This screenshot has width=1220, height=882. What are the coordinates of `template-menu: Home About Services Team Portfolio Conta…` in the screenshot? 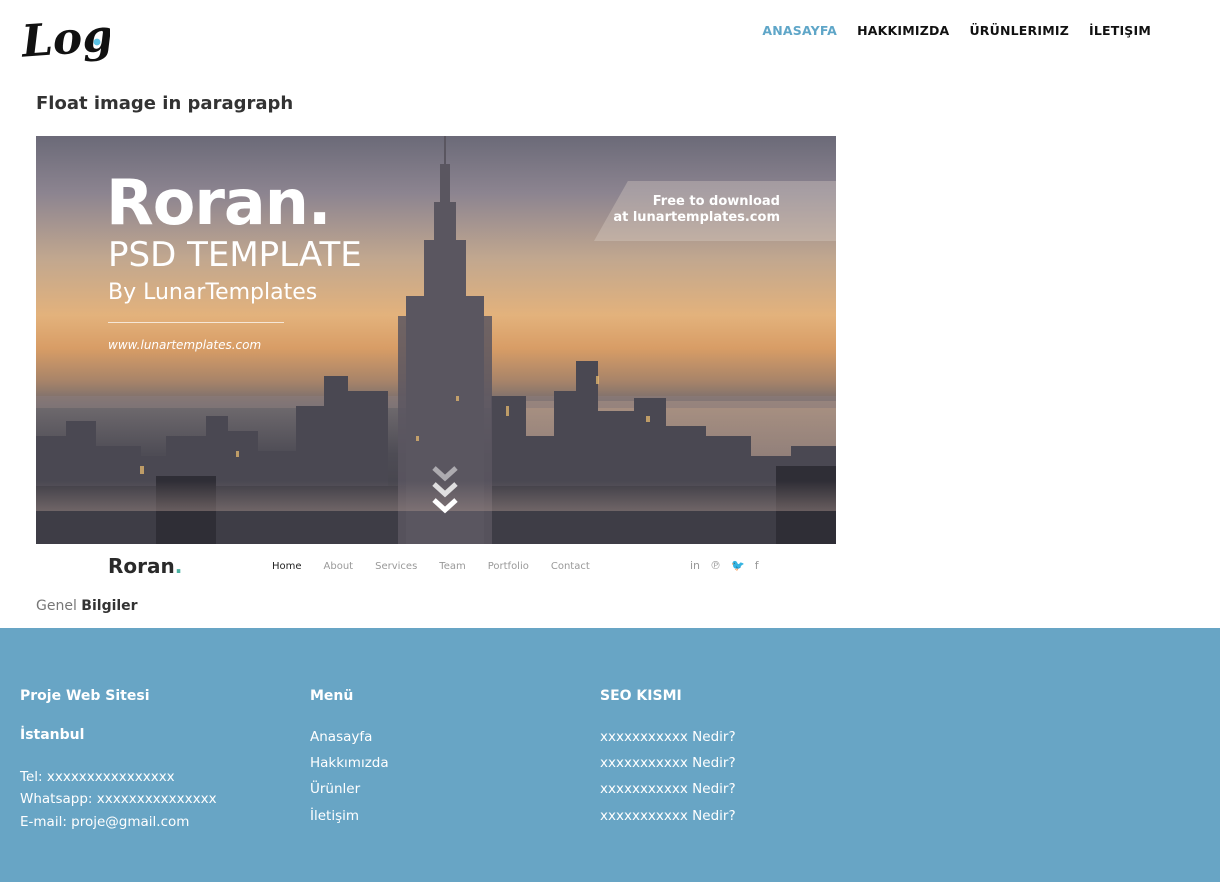 It's located at (431, 566).